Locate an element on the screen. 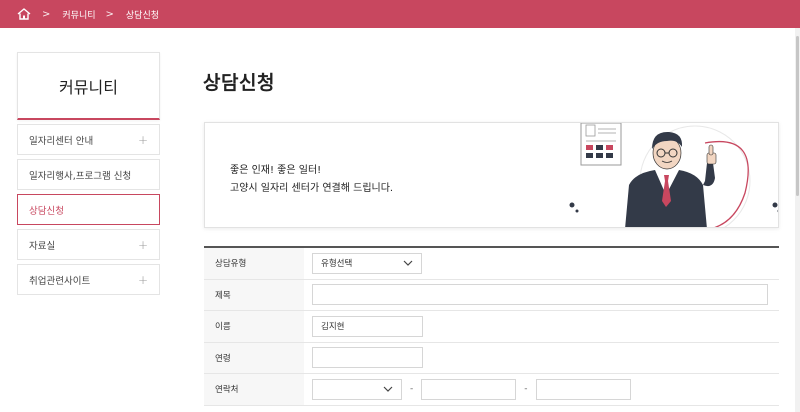  name-input: 김지현 is located at coordinates (367, 326).